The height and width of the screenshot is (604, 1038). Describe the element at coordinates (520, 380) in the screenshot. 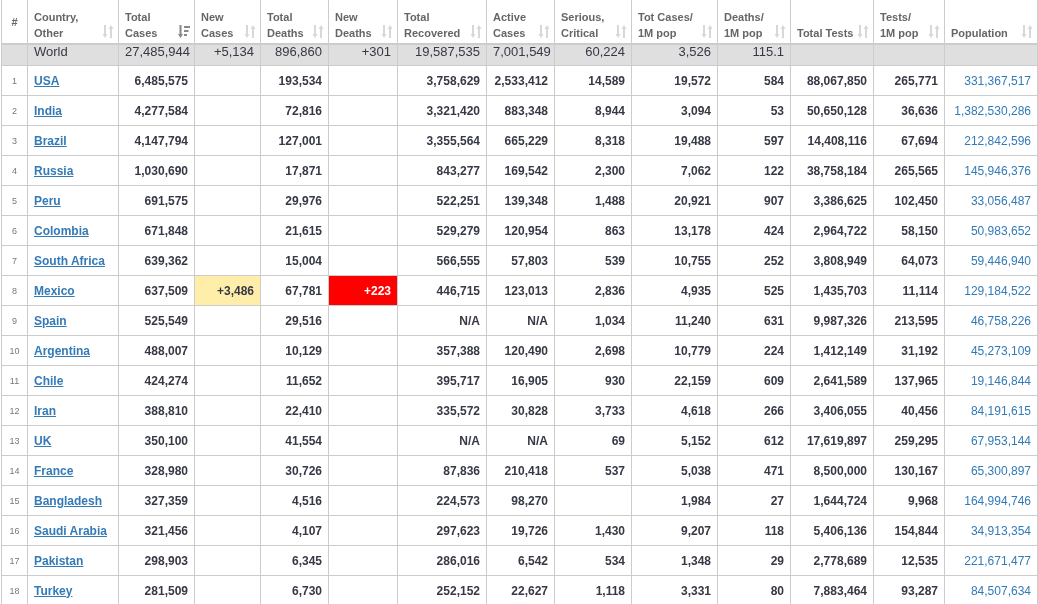

I see `table-cell: 16,905` at that location.